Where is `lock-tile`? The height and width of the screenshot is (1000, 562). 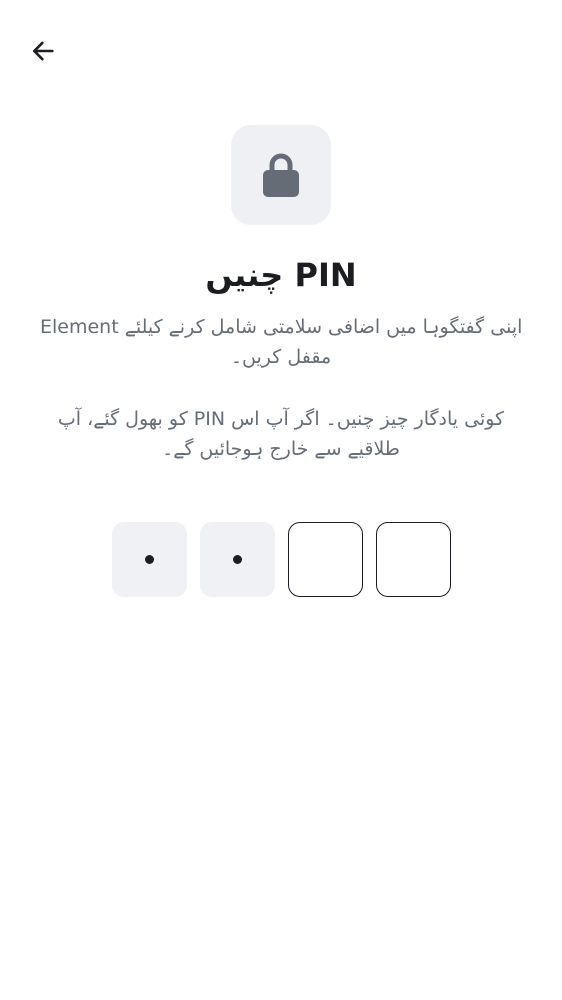 lock-tile is located at coordinates (281, 175).